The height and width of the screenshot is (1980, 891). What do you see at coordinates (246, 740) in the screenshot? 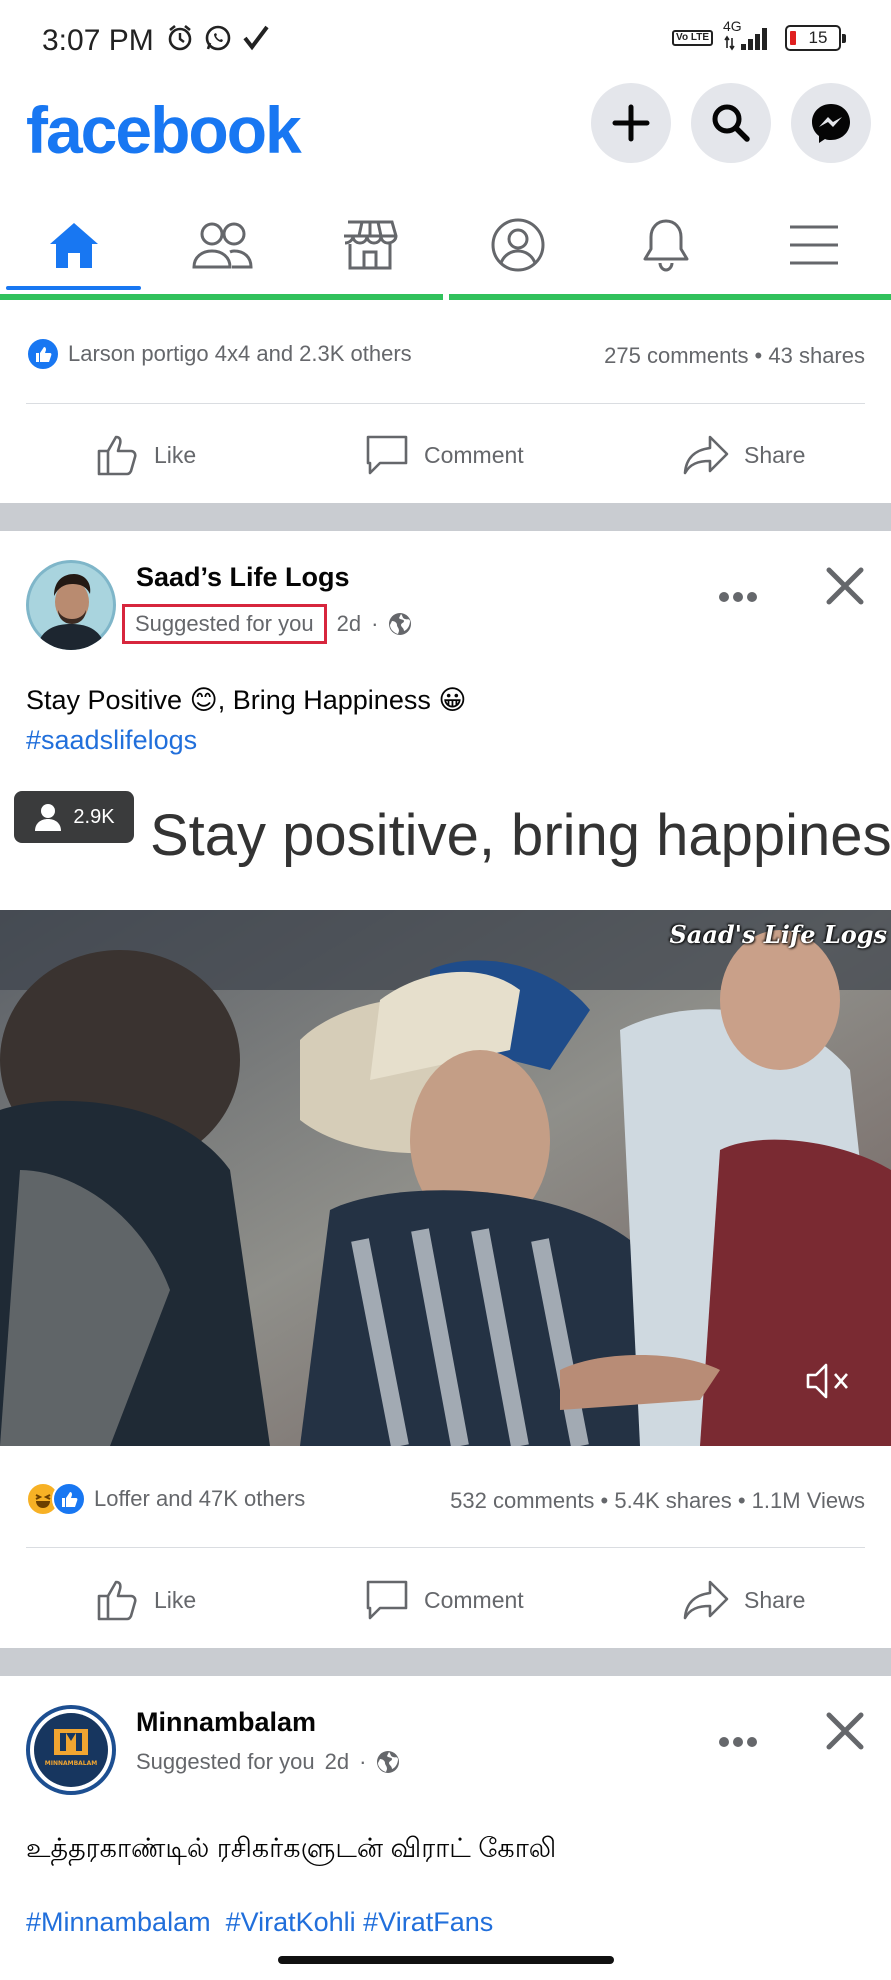
I see `post-hashtag: #saadslifelogs` at bounding box center [246, 740].